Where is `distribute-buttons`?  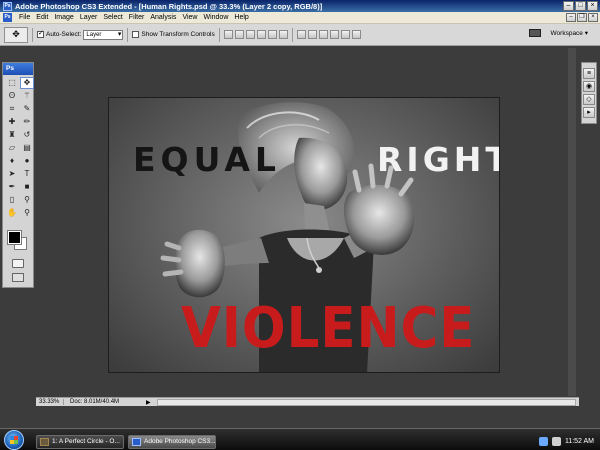
distribute-buttons is located at coordinates (328, 34).